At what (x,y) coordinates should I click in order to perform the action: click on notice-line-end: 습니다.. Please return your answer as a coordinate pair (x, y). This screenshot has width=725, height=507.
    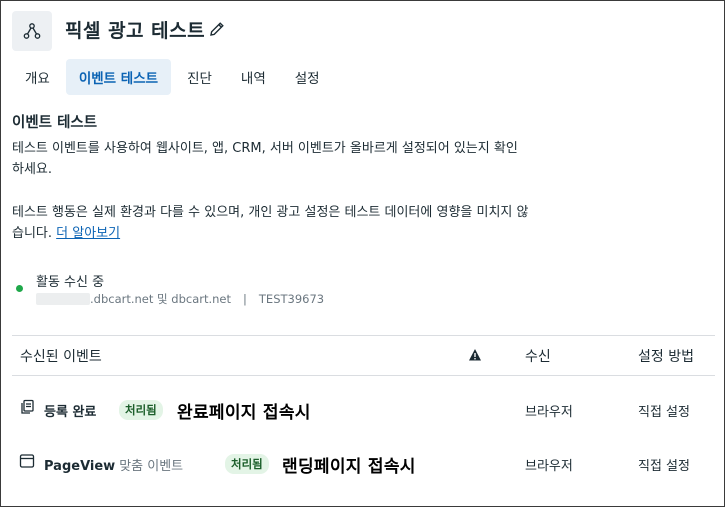
    Looking at the image, I should click on (32, 233).